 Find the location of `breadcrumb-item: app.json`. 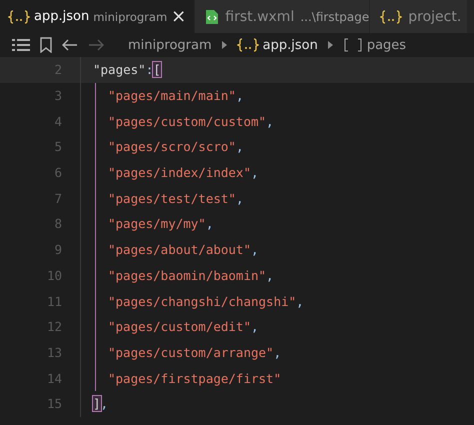

breadcrumb-item: app.json is located at coordinates (290, 45).